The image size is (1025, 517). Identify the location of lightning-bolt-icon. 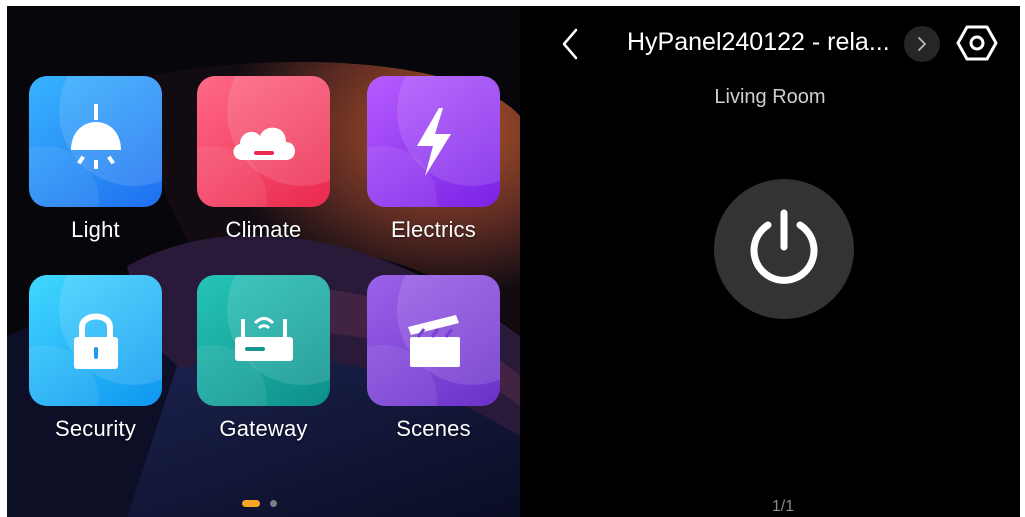
(433, 141).